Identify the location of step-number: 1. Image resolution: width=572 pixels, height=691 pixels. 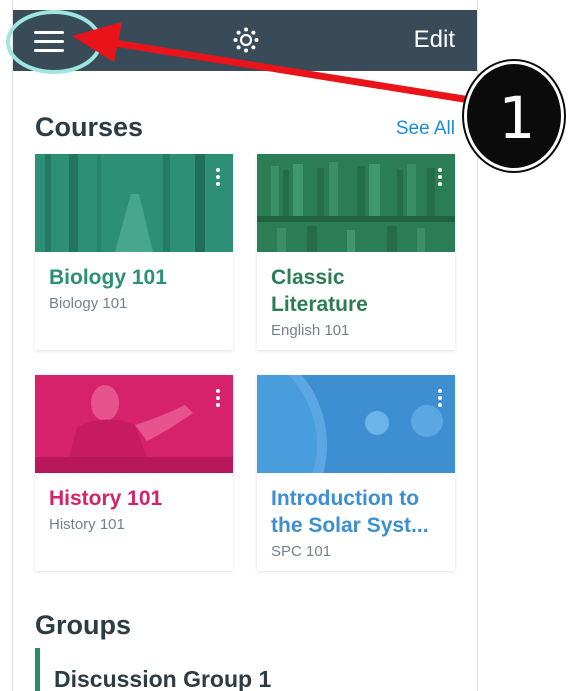
(517, 118).